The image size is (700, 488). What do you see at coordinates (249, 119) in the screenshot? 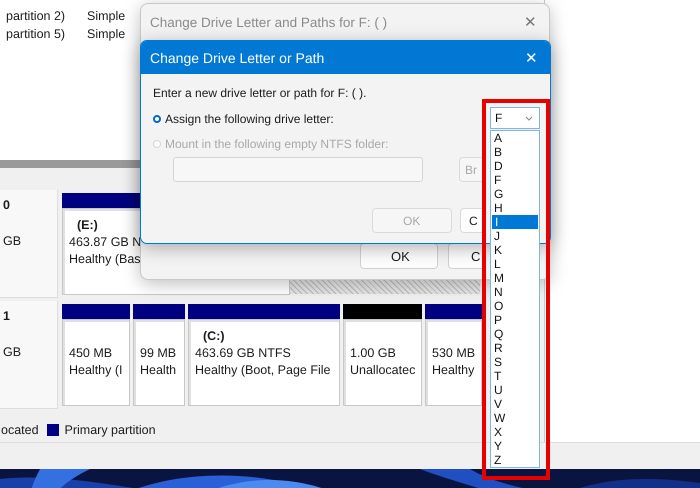
I see `radio-label: Assign the following drive letter:` at bounding box center [249, 119].